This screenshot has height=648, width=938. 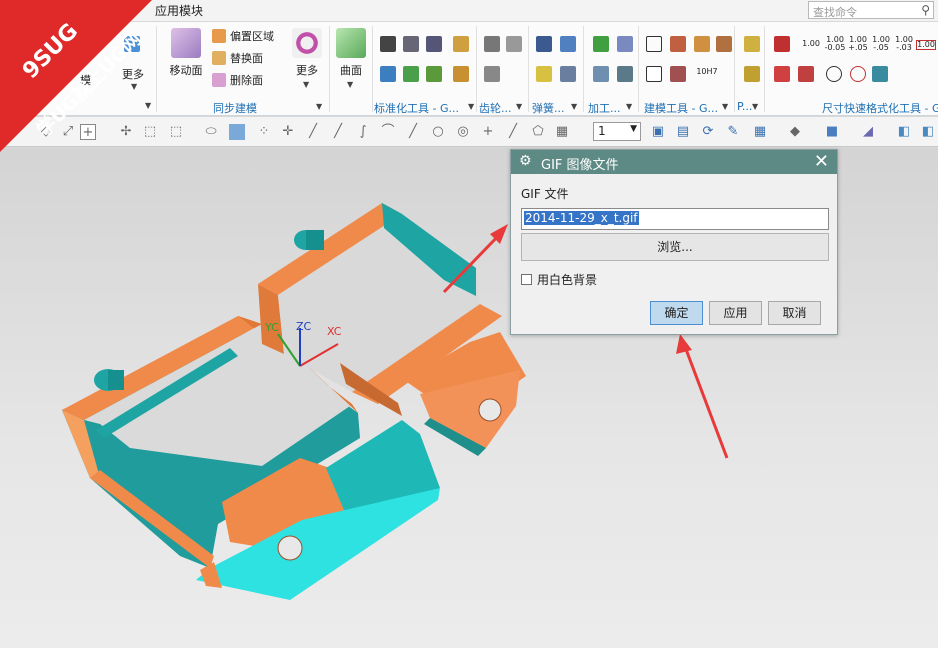 I want to click on dialog-titlebar: ⚙ GIF 图像文件 ✕, so click(x=674, y=162).